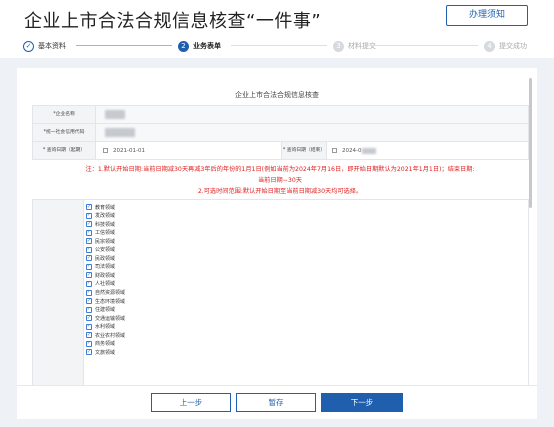 This screenshot has width=554, height=427. Describe the element at coordinates (110, 301) in the screenshot. I see `domain-label: 生态环境领域` at that location.